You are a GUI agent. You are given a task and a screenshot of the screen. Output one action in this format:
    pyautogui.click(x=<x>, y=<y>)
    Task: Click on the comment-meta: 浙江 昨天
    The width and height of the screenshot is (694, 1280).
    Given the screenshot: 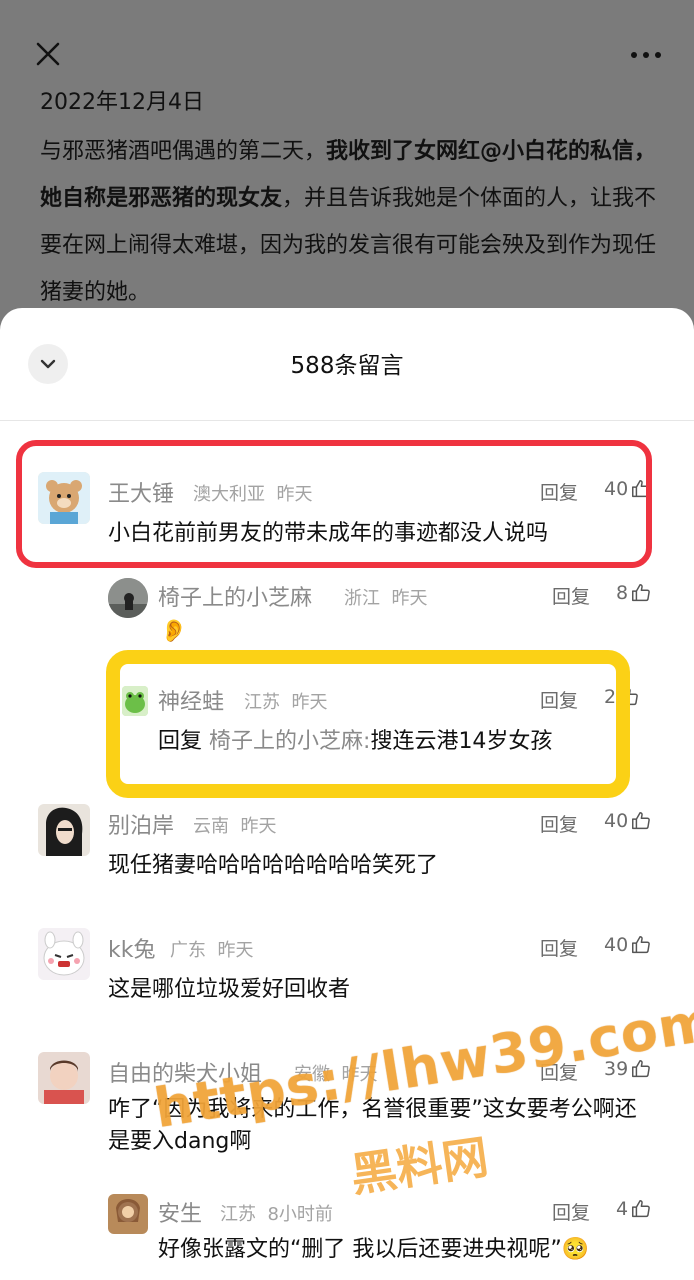 What is the action you would take?
    pyautogui.click(x=386, y=598)
    